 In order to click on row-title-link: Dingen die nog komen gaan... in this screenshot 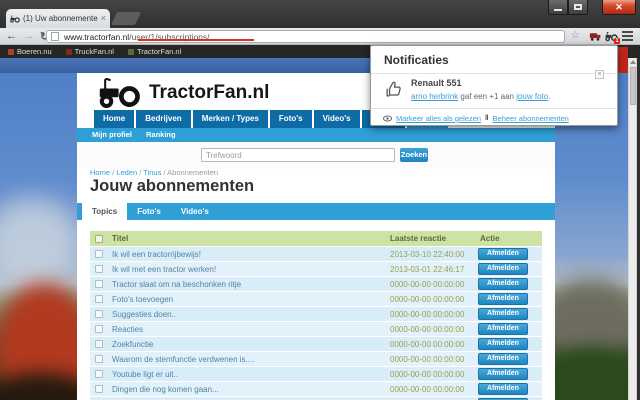, I will do `click(165, 389)`.